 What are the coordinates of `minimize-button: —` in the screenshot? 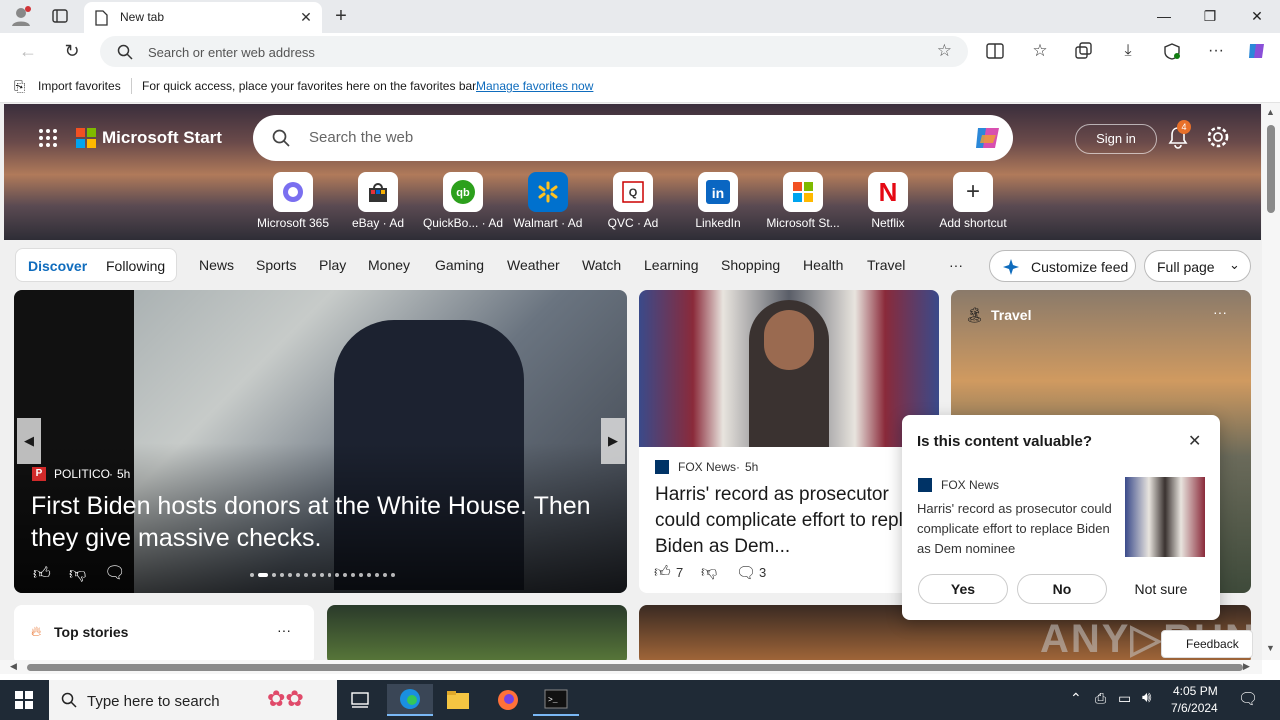 It's located at (1164, 16).